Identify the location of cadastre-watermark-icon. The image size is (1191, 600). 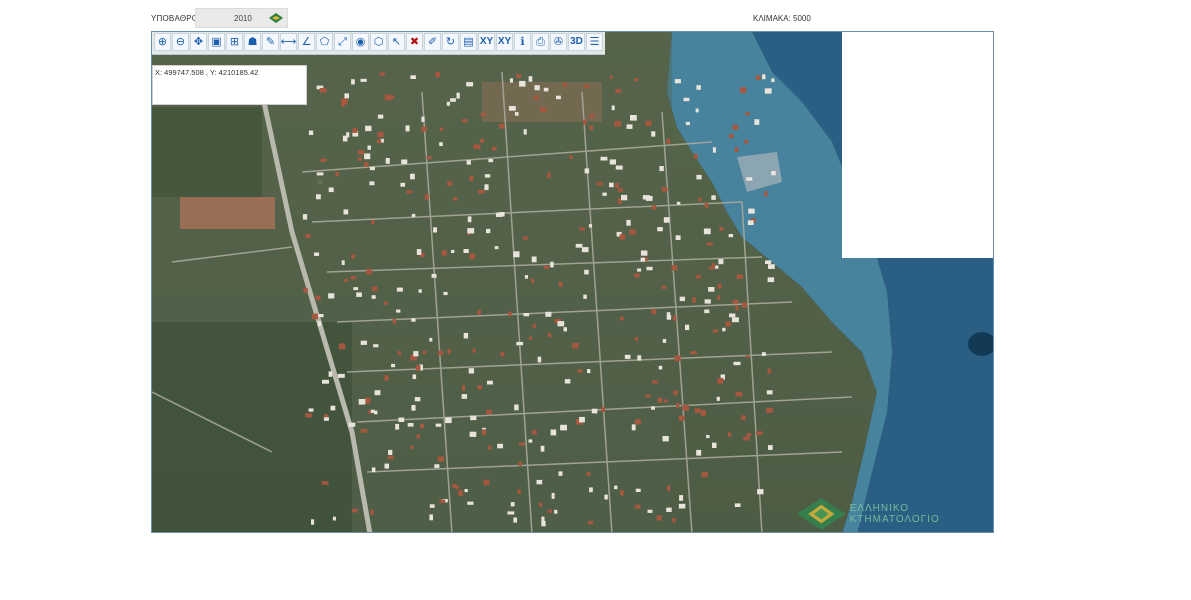
(821, 514).